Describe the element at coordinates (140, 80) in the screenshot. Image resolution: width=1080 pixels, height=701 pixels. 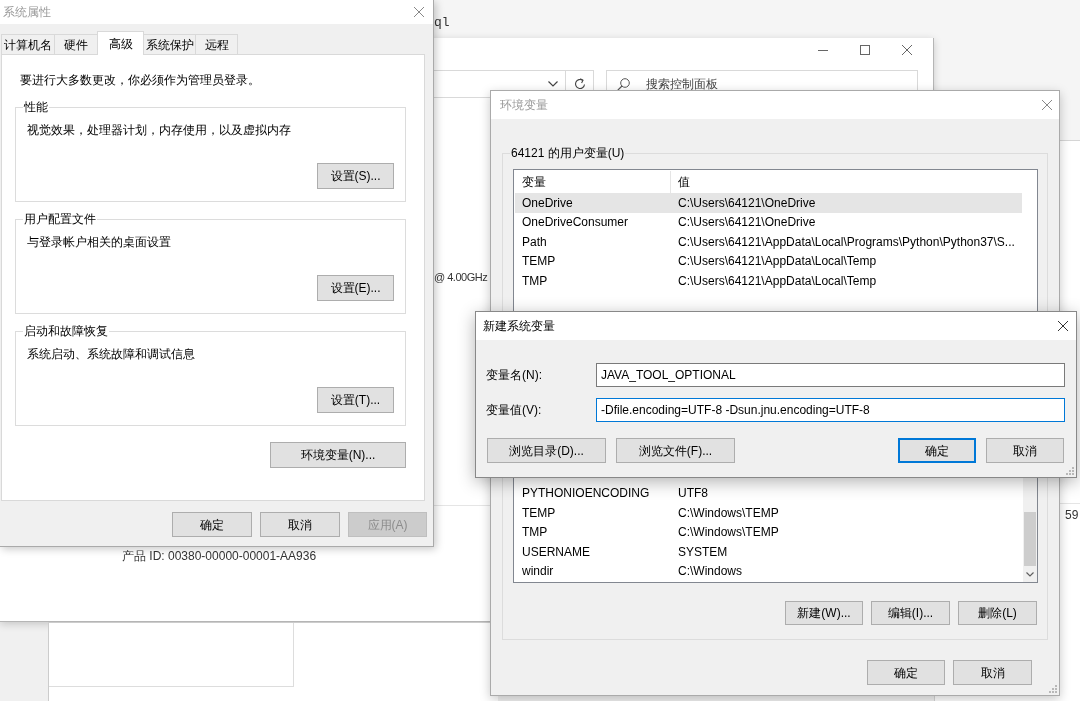
I see `notice-text: 要进行大多数更改，你必须作为管理员登录。` at that location.